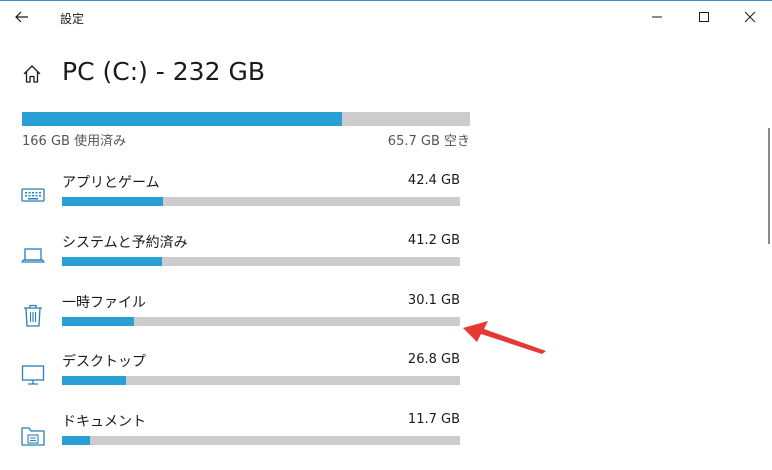  What do you see at coordinates (125, 243) in the screenshot?
I see `category-label: システムと予約済み` at bounding box center [125, 243].